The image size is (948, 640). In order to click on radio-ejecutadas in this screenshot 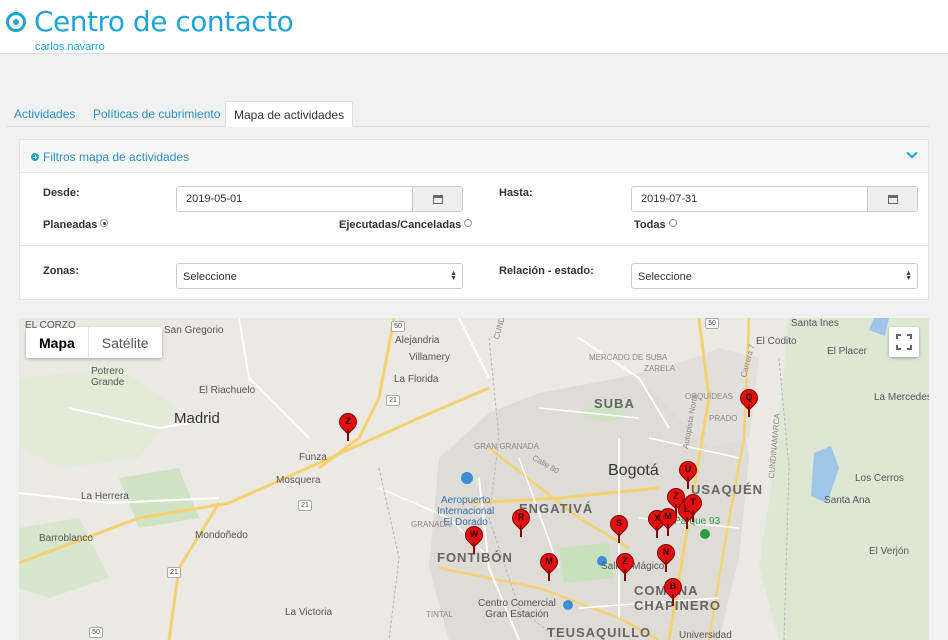, I will do `click(468, 223)`.